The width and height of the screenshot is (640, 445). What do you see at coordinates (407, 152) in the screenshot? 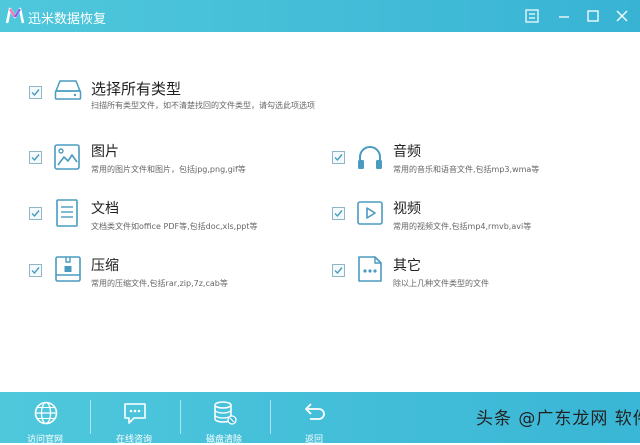
I see `audio-type-label: 音频` at bounding box center [407, 152].